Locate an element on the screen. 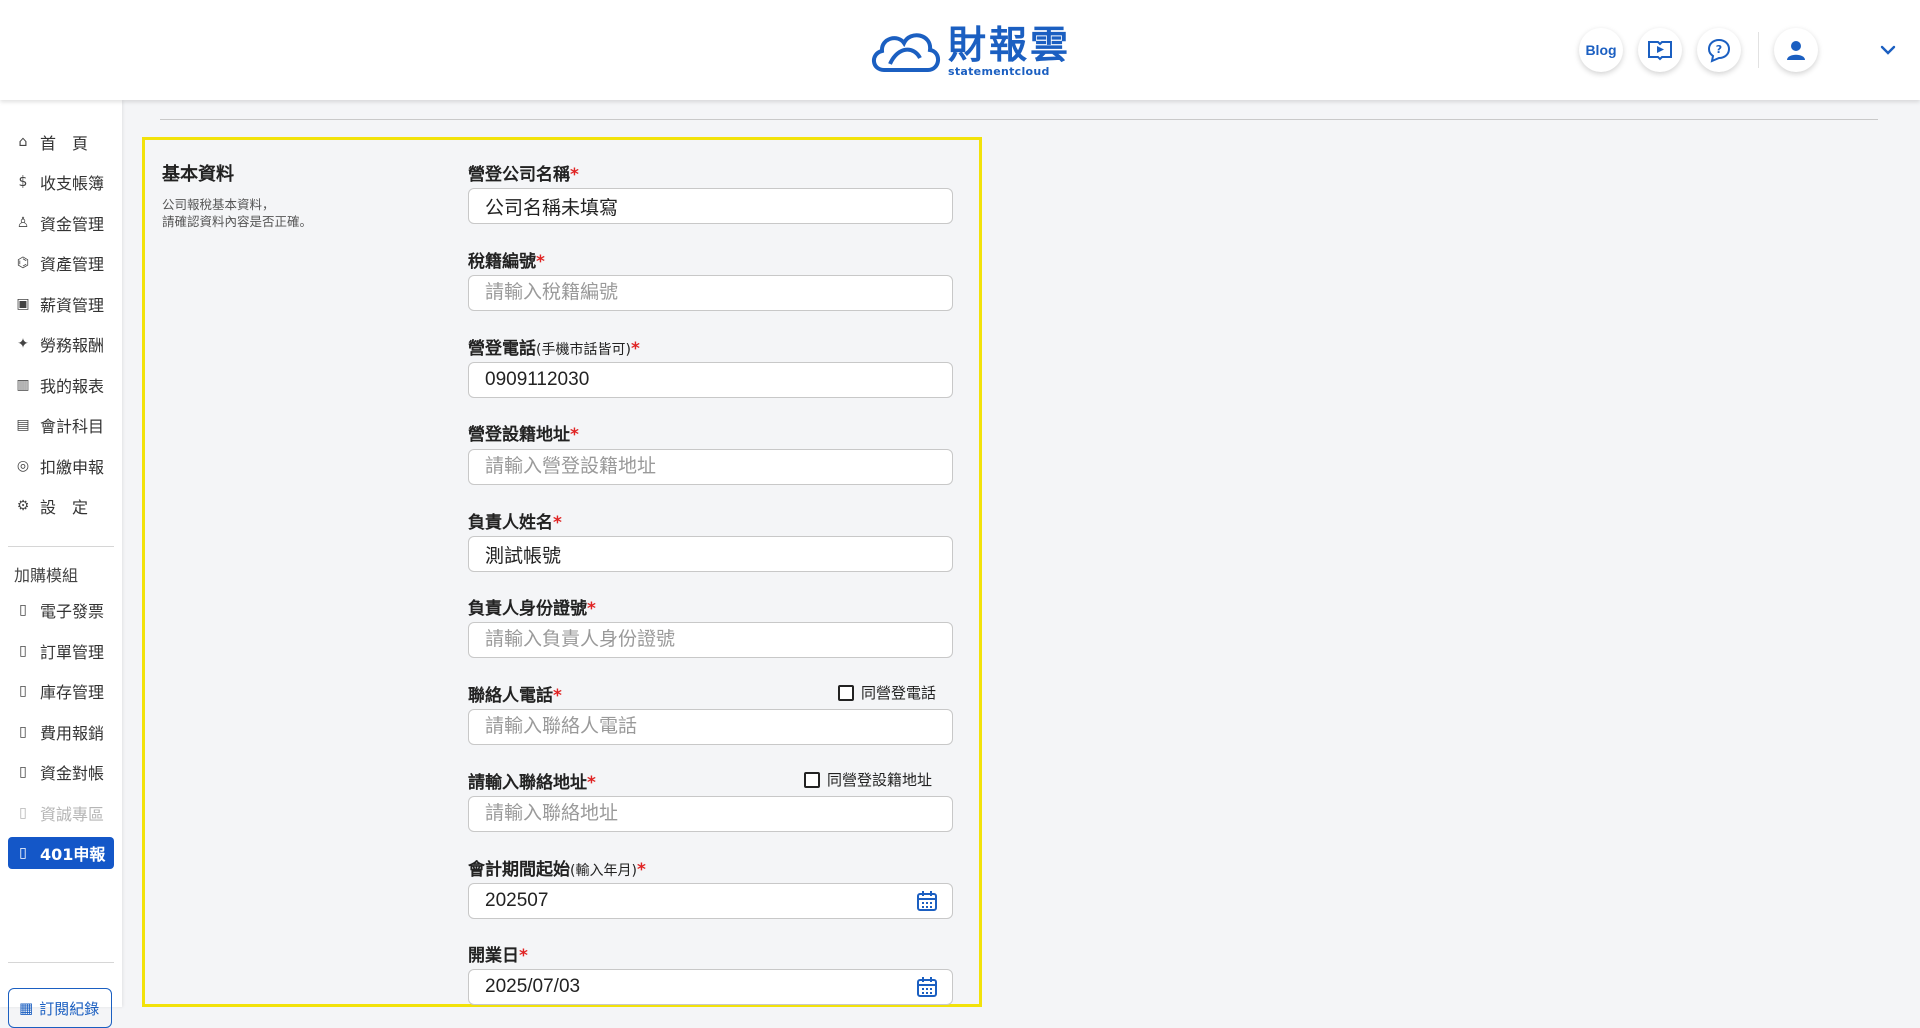 The image size is (1920, 1028). sidebar-item-withholding: ◎ 扣繳申報 is located at coordinates (61, 466).